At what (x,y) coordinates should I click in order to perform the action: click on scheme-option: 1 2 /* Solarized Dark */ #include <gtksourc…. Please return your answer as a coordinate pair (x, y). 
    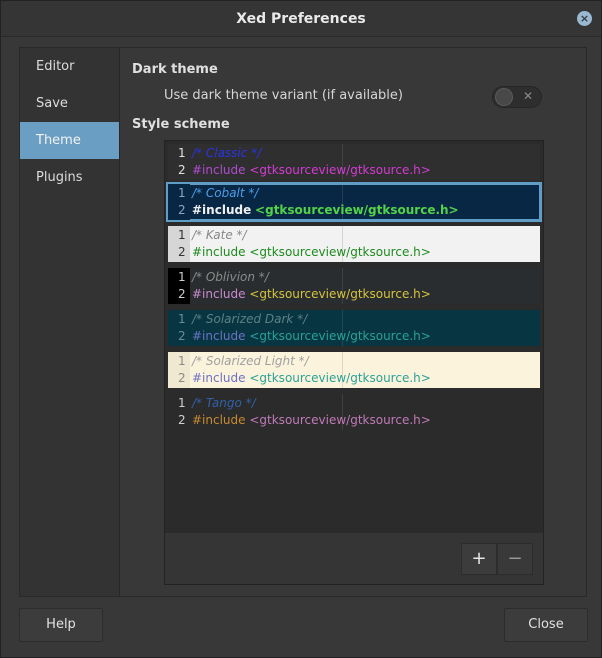
    Looking at the image, I should click on (354, 328).